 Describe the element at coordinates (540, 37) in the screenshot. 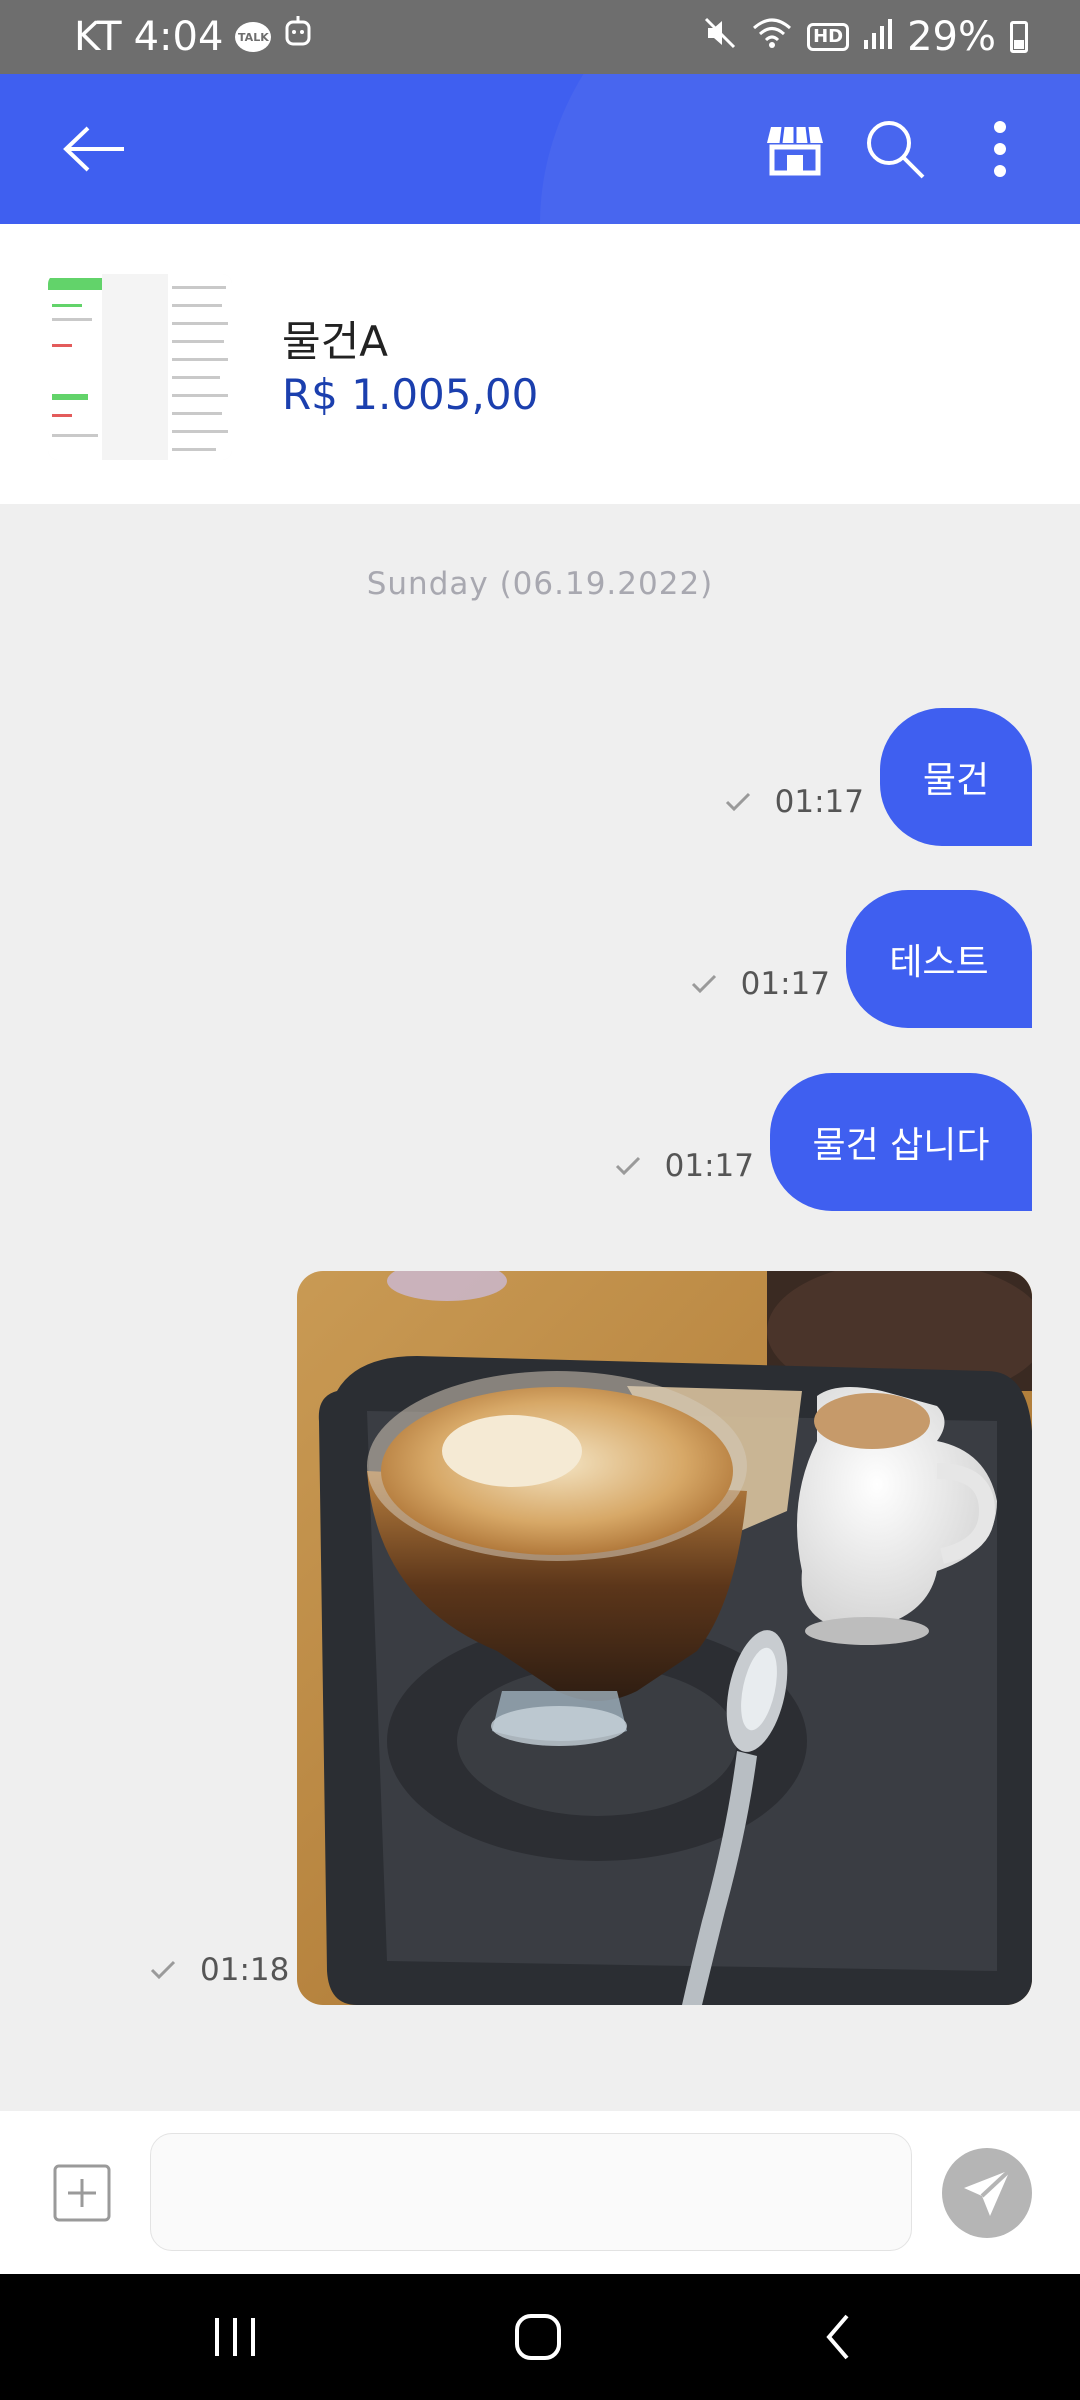

I see `status-bar: KT 4:04 TALK HD 29%` at that location.